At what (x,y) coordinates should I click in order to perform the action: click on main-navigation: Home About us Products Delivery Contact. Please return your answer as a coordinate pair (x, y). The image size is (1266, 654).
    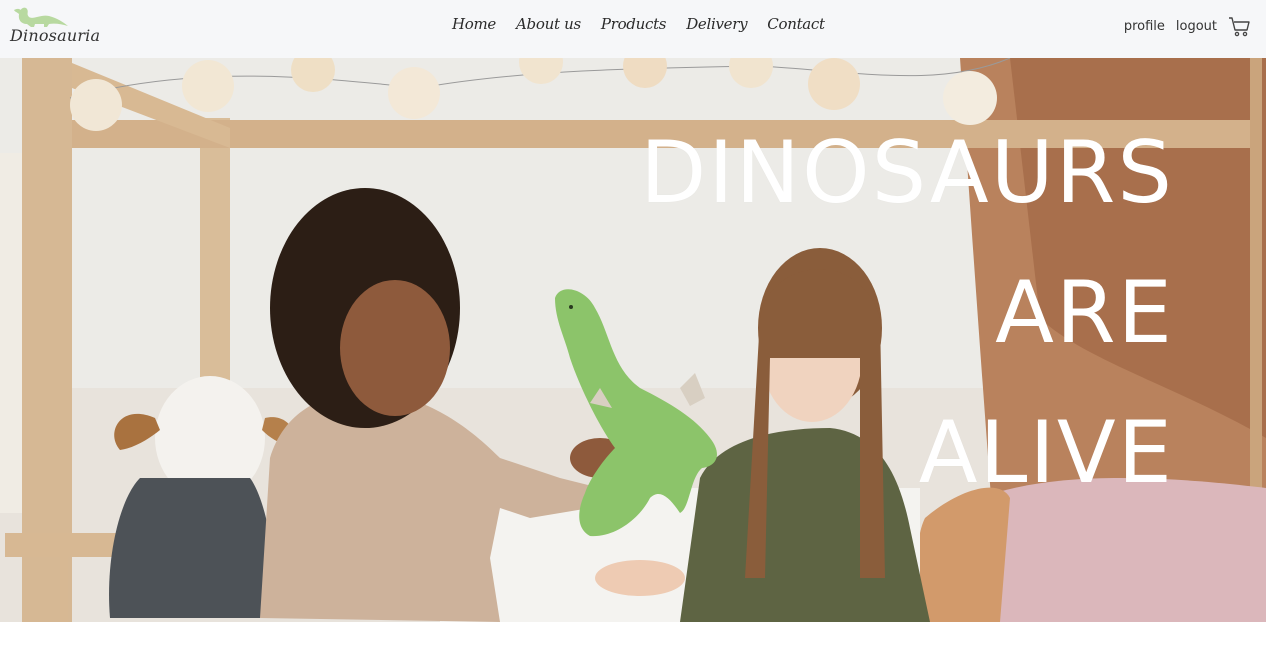
    Looking at the image, I should click on (638, 24).